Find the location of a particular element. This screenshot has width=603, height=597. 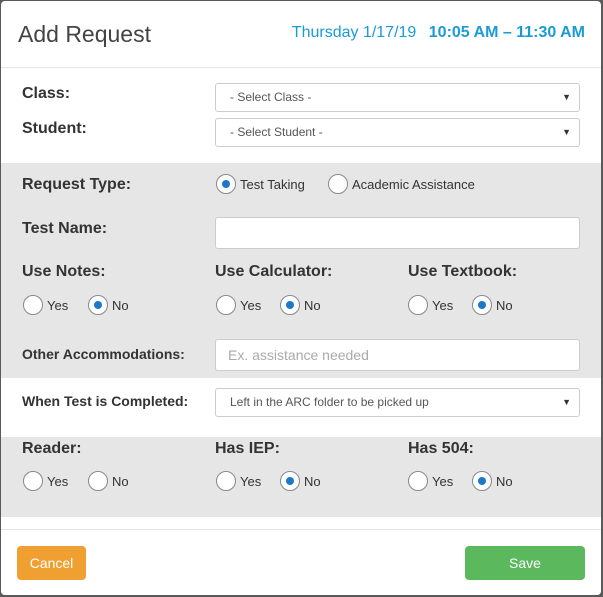

use-calculator-no-label: No is located at coordinates (312, 305).